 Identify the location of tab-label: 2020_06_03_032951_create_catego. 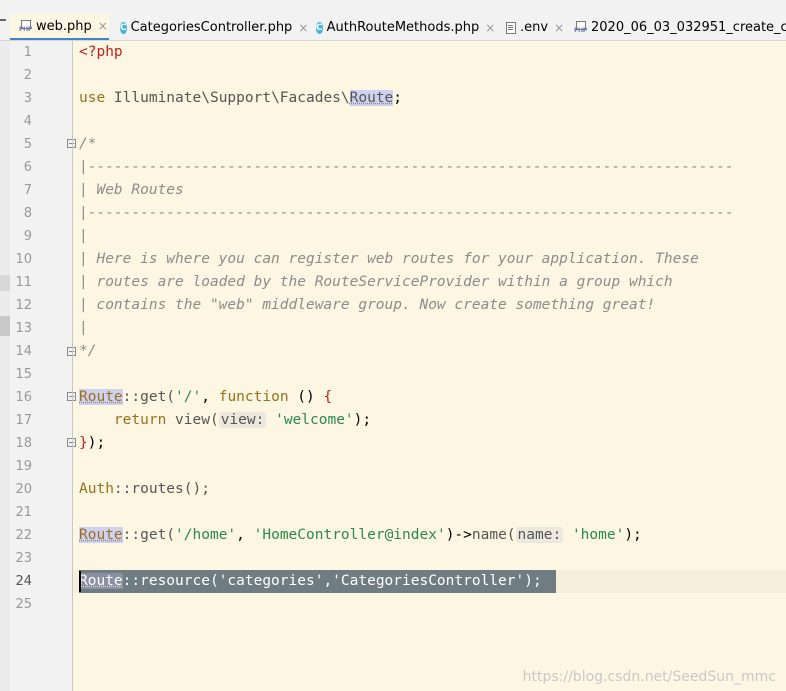
(688, 27).